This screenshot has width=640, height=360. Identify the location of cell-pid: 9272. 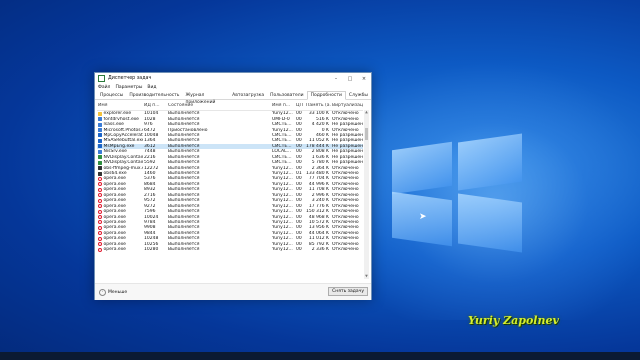
(150, 206).